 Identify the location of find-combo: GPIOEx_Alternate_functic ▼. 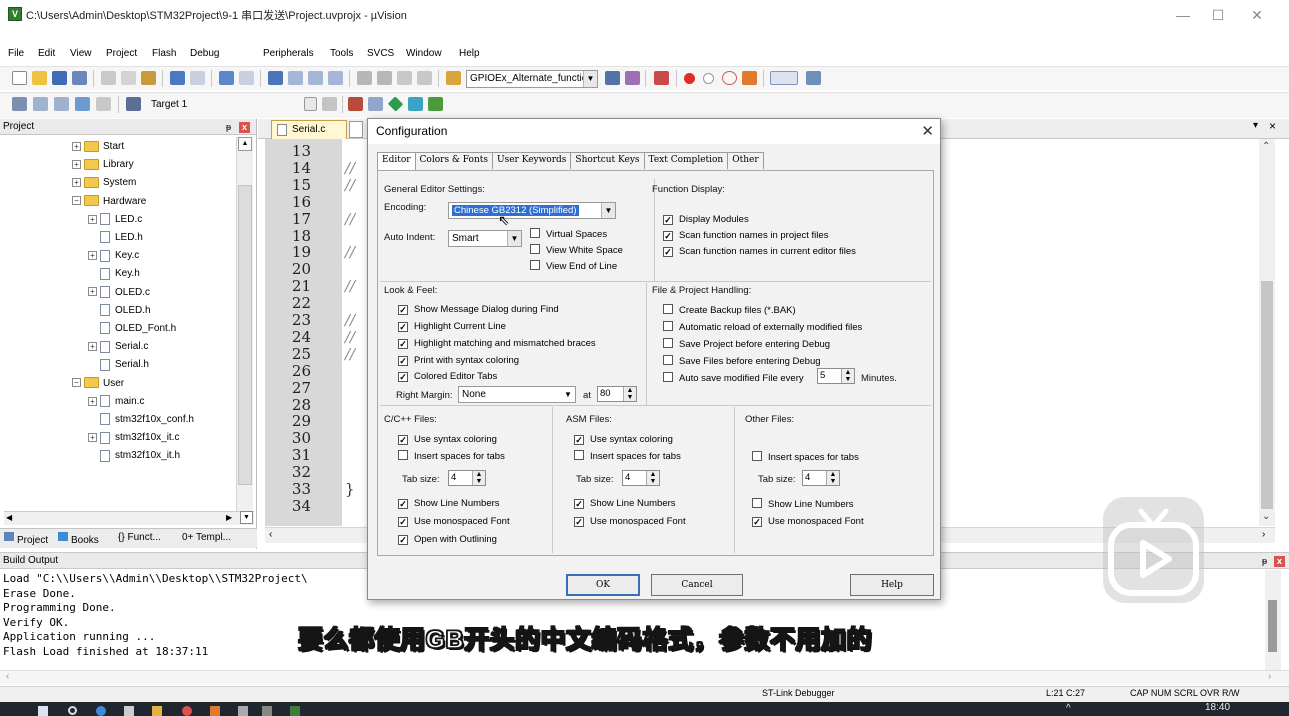
(532, 79).